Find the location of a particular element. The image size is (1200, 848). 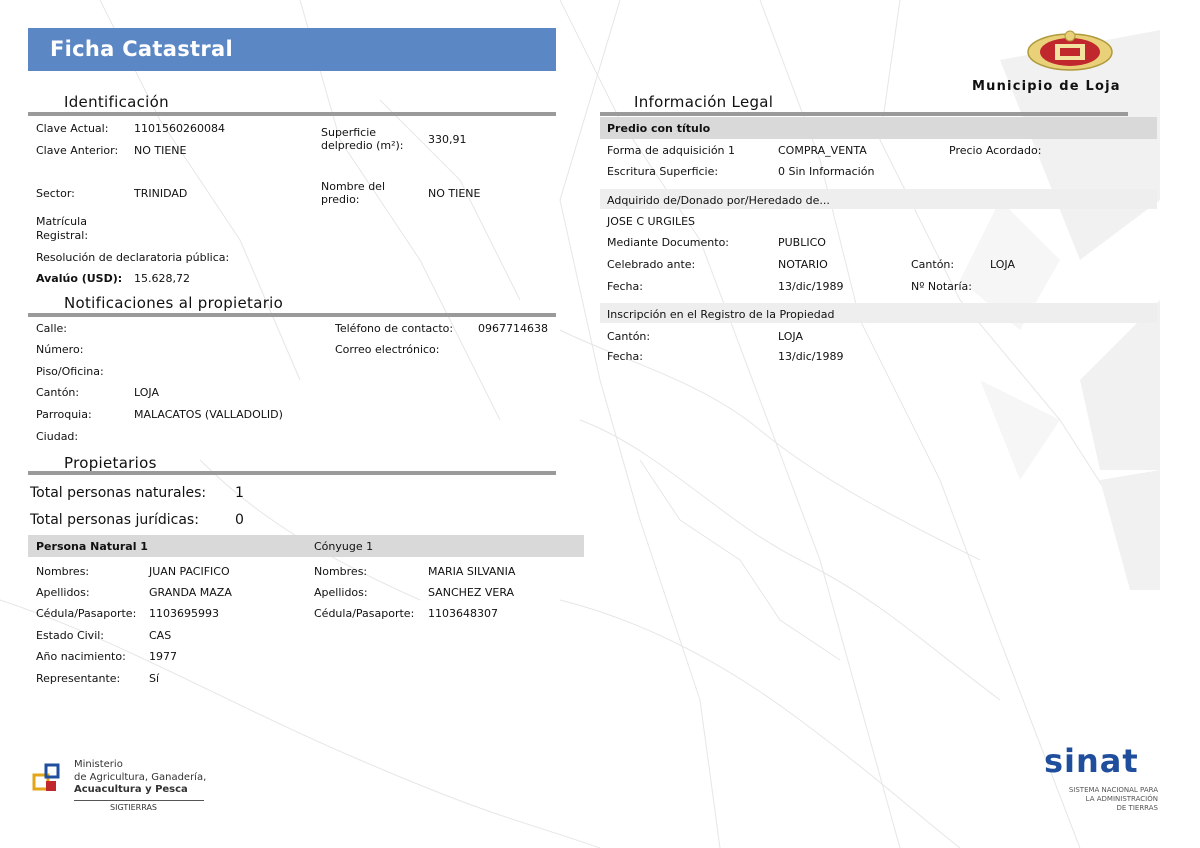

label-conyuge-cedula: Cédula/Pasaporte: is located at coordinates (364, 613).